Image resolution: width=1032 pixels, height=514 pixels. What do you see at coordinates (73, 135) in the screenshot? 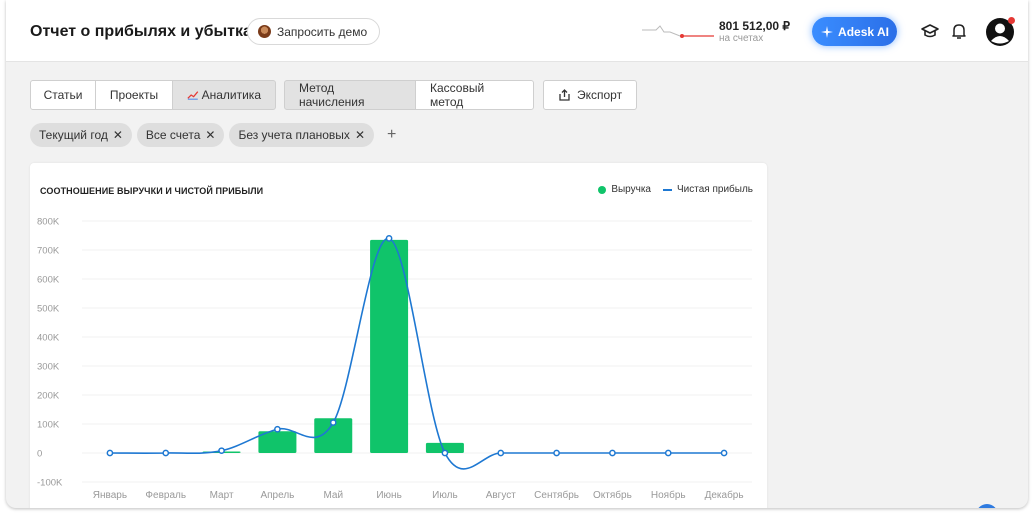
I see `filter-chip-label: Текущий год` at bounding box center [73, 135].